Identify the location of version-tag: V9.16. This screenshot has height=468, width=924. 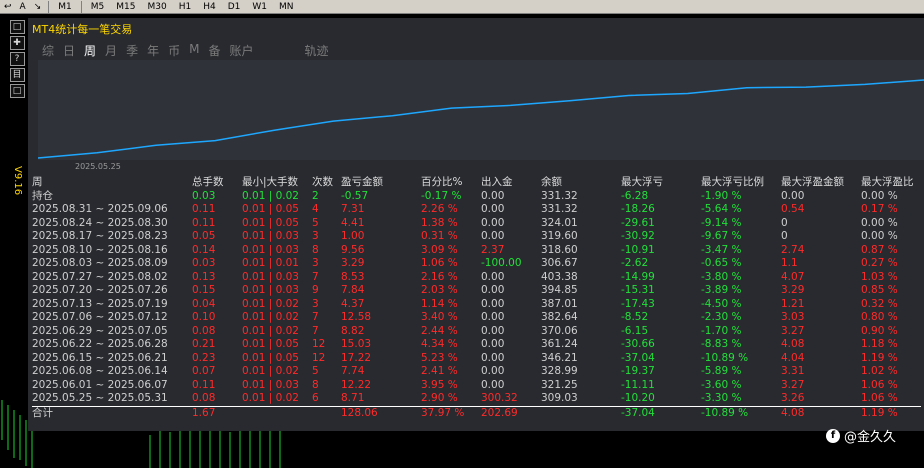
(17, 181).